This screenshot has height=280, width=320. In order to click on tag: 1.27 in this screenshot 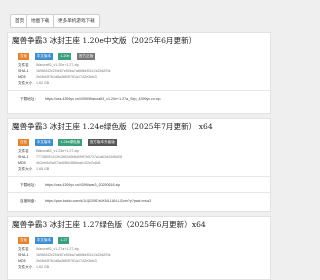, I will do `click(64, 240)`.